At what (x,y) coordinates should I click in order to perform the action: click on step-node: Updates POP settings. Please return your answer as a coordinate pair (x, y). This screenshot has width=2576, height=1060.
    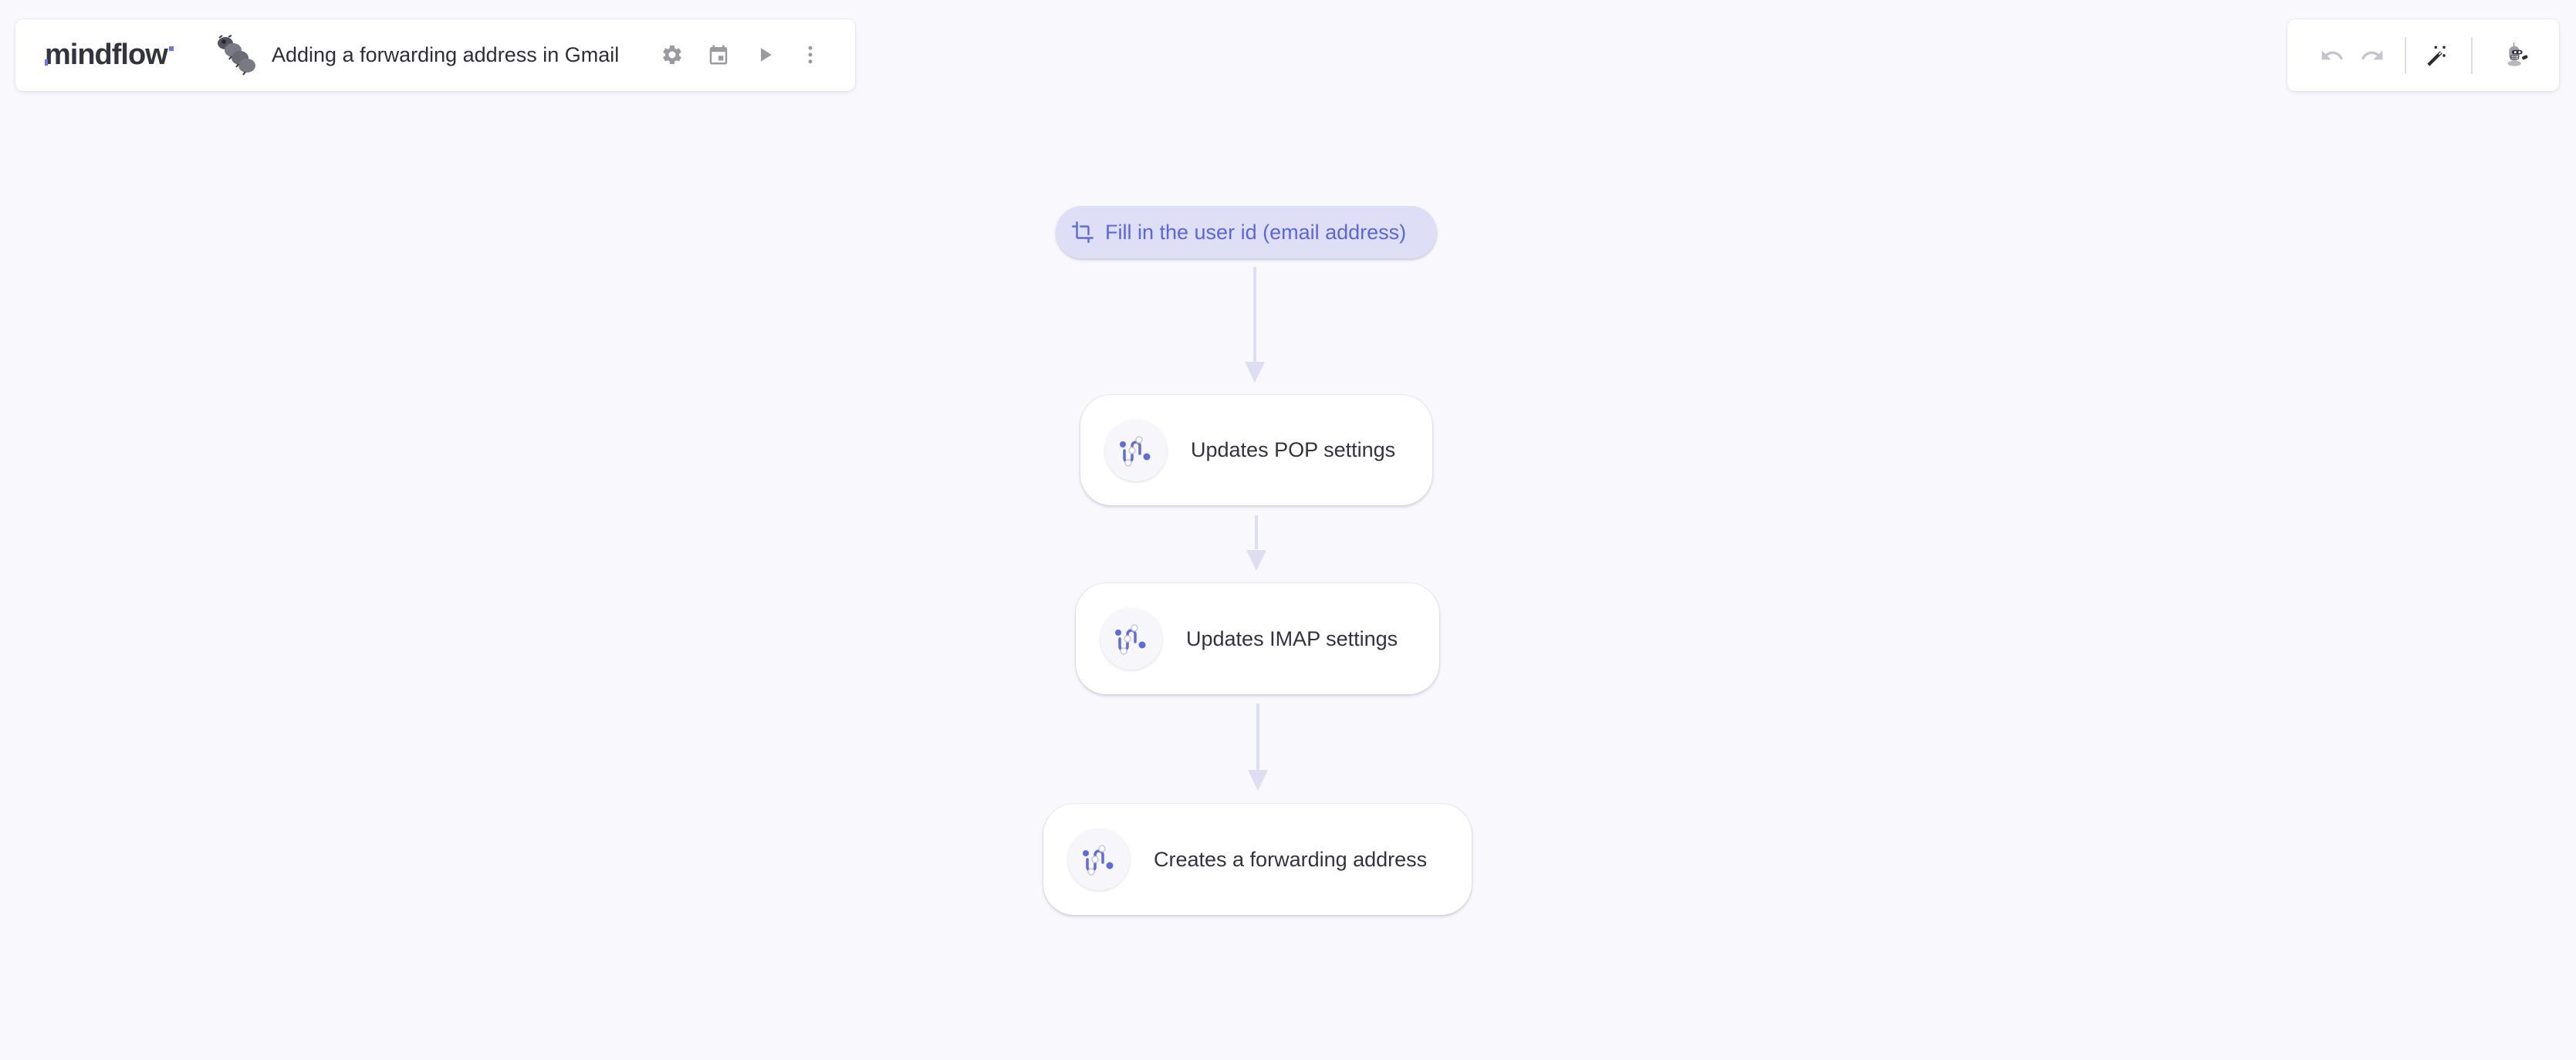
    Looking at the image, I should click on (1256, 450).